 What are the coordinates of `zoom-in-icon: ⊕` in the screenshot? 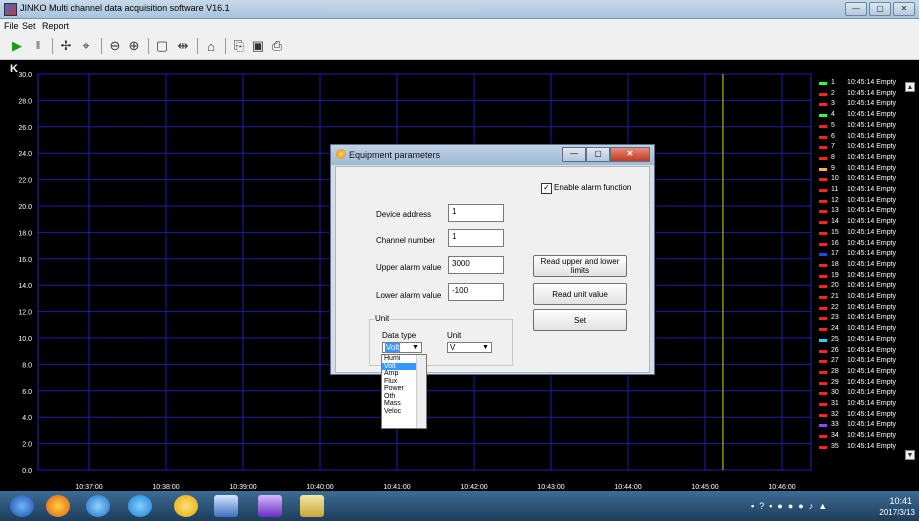 It's located at (134, 46).